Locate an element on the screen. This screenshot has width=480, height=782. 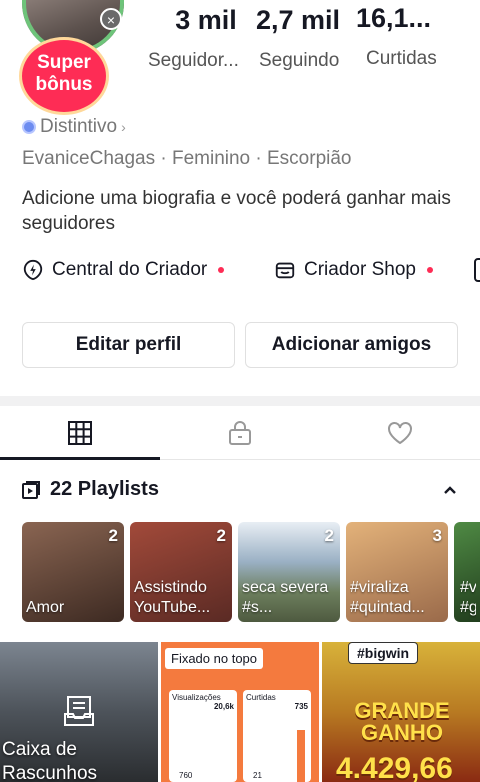
creator-shop-link: Criador Shop is located at coordinates (353, 270).